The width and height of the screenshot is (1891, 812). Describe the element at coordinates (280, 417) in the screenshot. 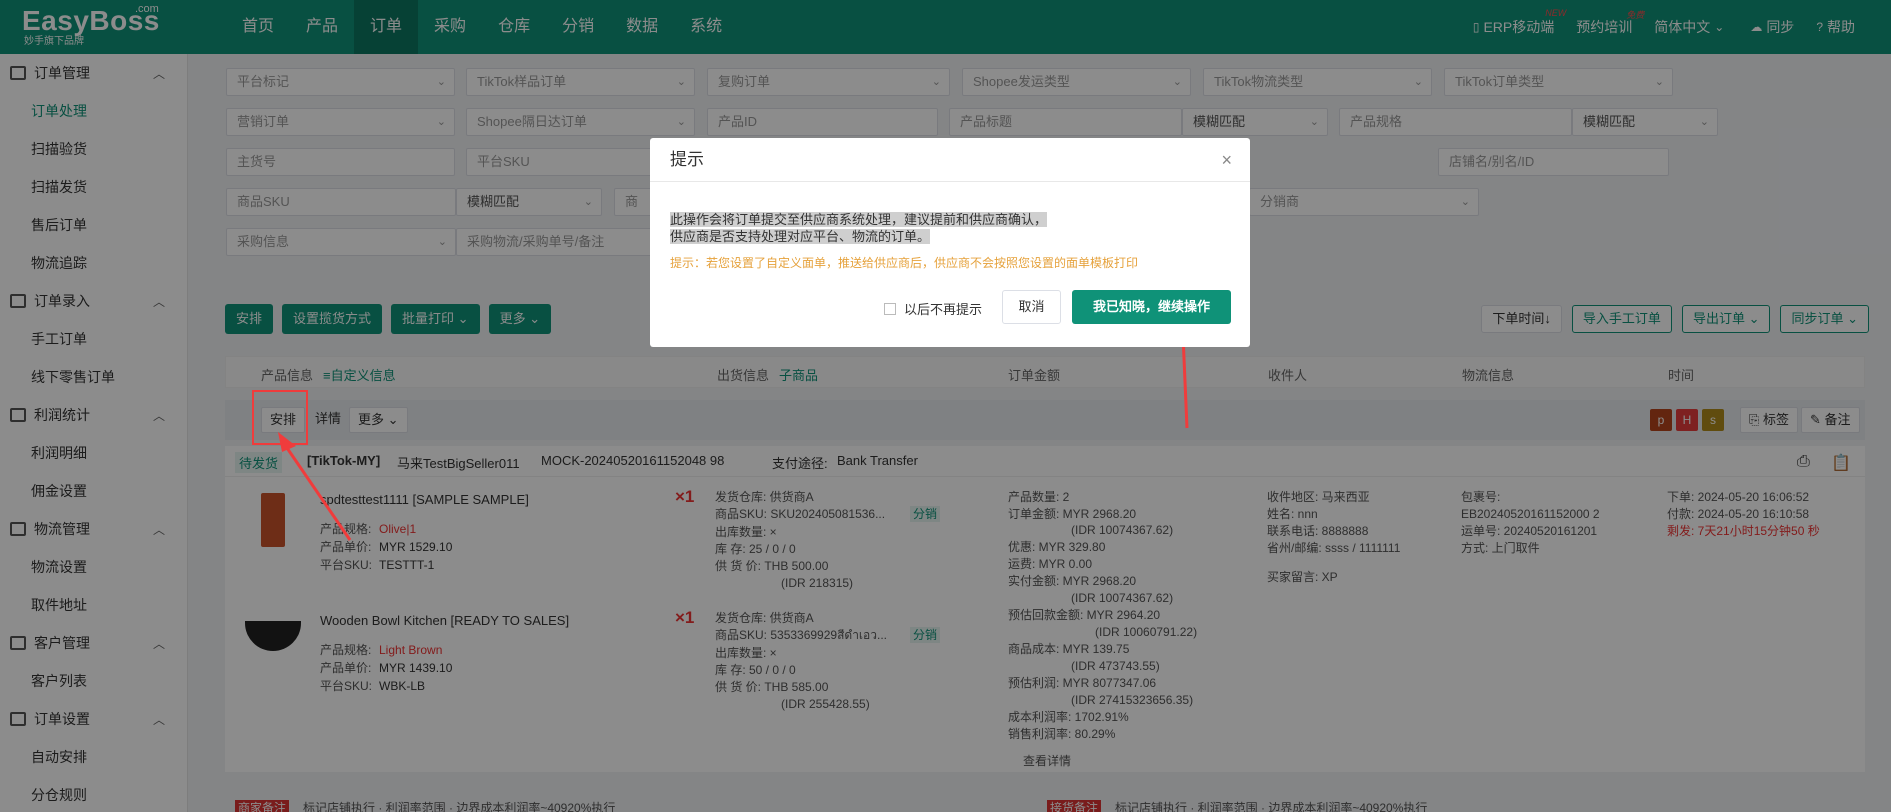

I see `highlight-box` at that location.